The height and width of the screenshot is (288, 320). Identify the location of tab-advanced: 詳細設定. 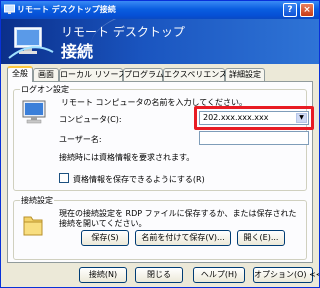
(245, 74).